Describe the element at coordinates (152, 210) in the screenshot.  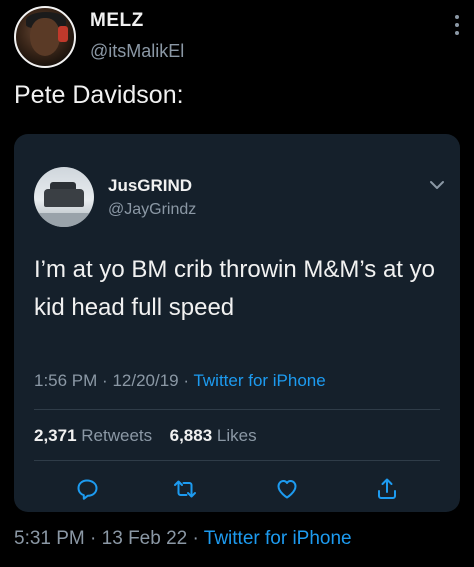
I see `quoted-author-handle: @JayGrindz` at that location.